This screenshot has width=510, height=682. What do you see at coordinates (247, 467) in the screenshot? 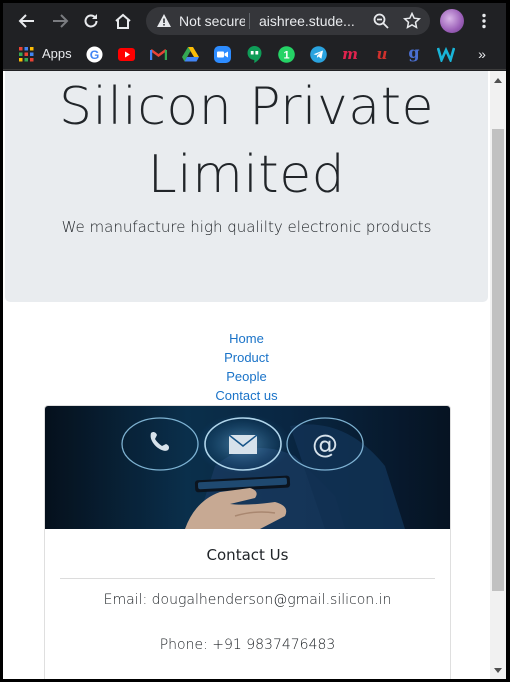
I see `contact-banner-image: @` at bounding box center [247, 467].